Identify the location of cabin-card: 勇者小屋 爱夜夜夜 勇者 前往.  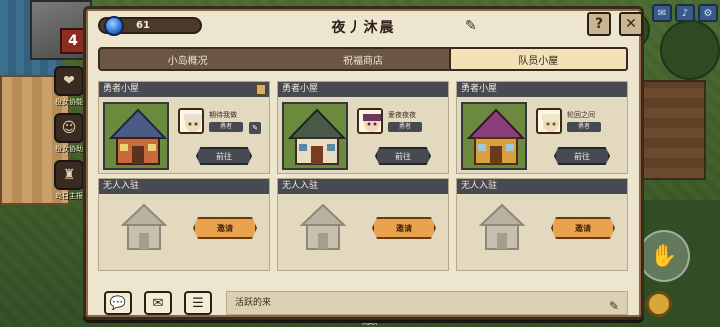
(363, 127).